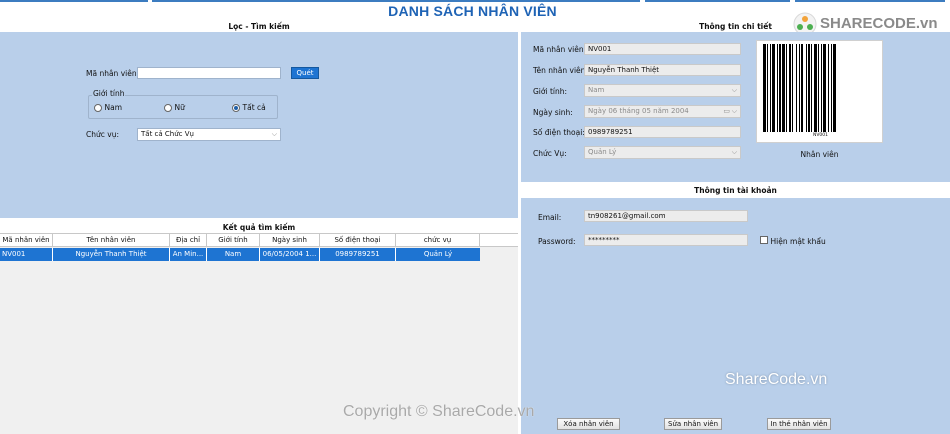  Describe the element at coordinates (799, 424) in the screenshot. I see `print-card-button: In thẻ nhân viên` at that location.